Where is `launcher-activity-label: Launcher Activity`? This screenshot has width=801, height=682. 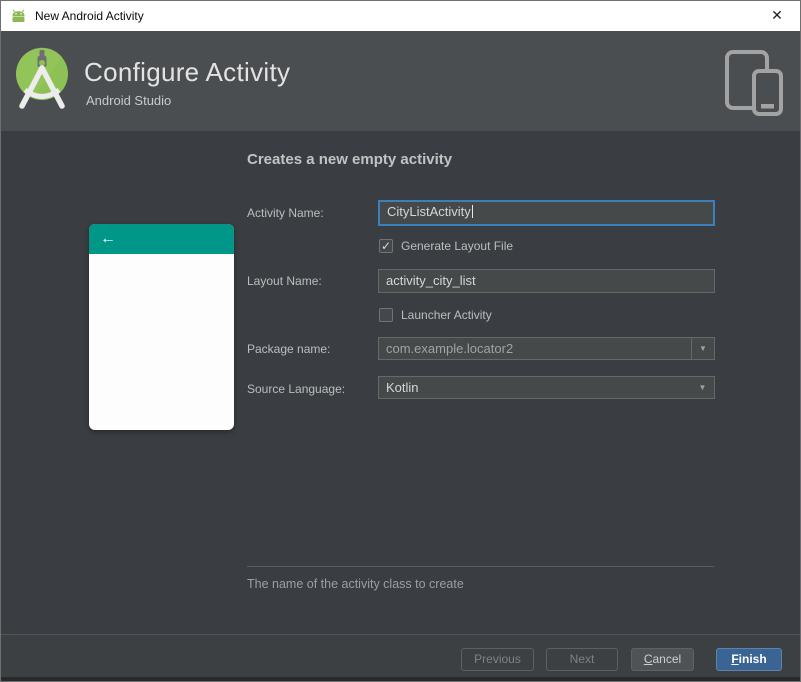 launcher-activity-label: Launcher Activity is located at coordinates (446, 315).